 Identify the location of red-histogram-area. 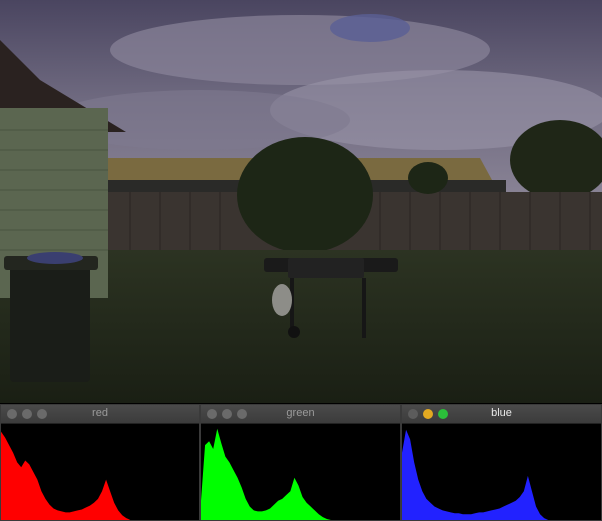
(100, 475).